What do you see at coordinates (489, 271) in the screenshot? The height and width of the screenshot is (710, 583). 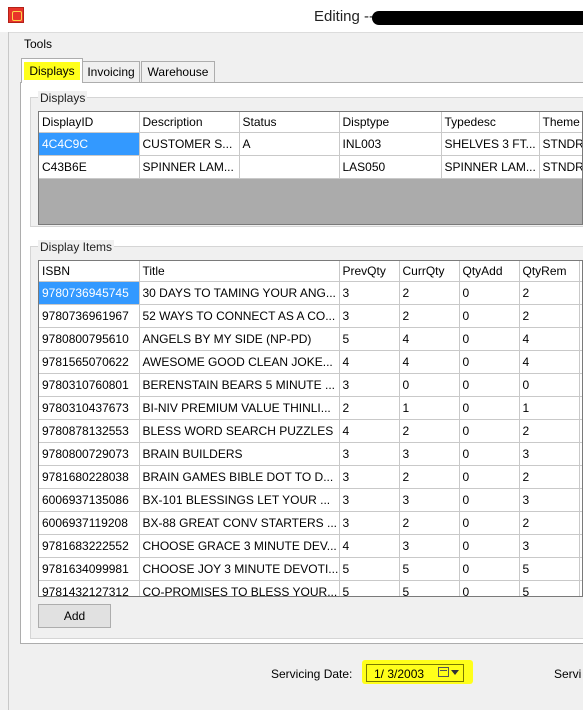 I see `column-header: QtyAdd` at bounding box center [489, 271].